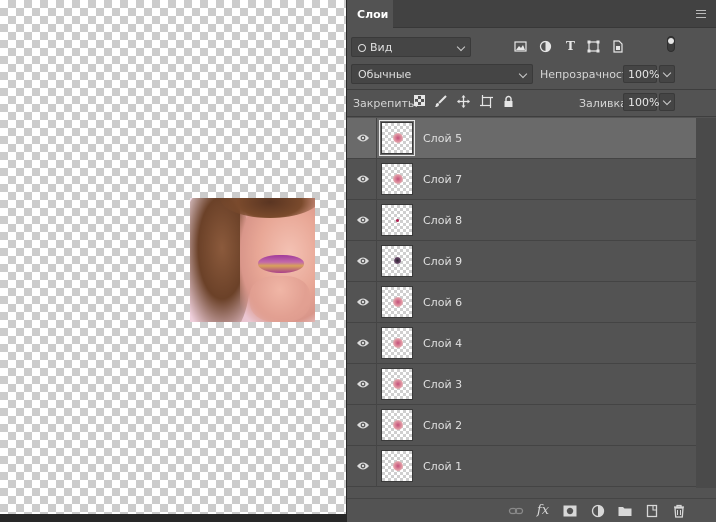  I want to click on layer-filter-select: Вид, so click(411, 47).